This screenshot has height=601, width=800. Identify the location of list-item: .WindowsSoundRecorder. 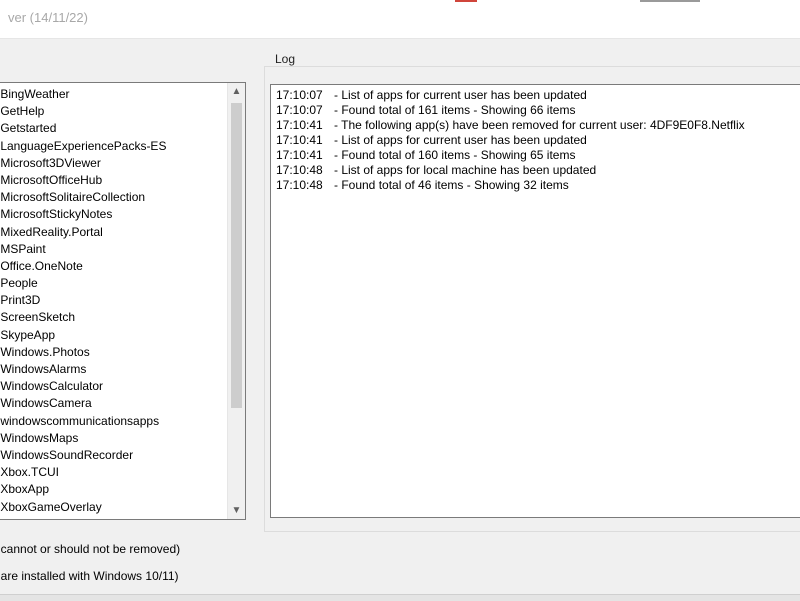
(122, 455).